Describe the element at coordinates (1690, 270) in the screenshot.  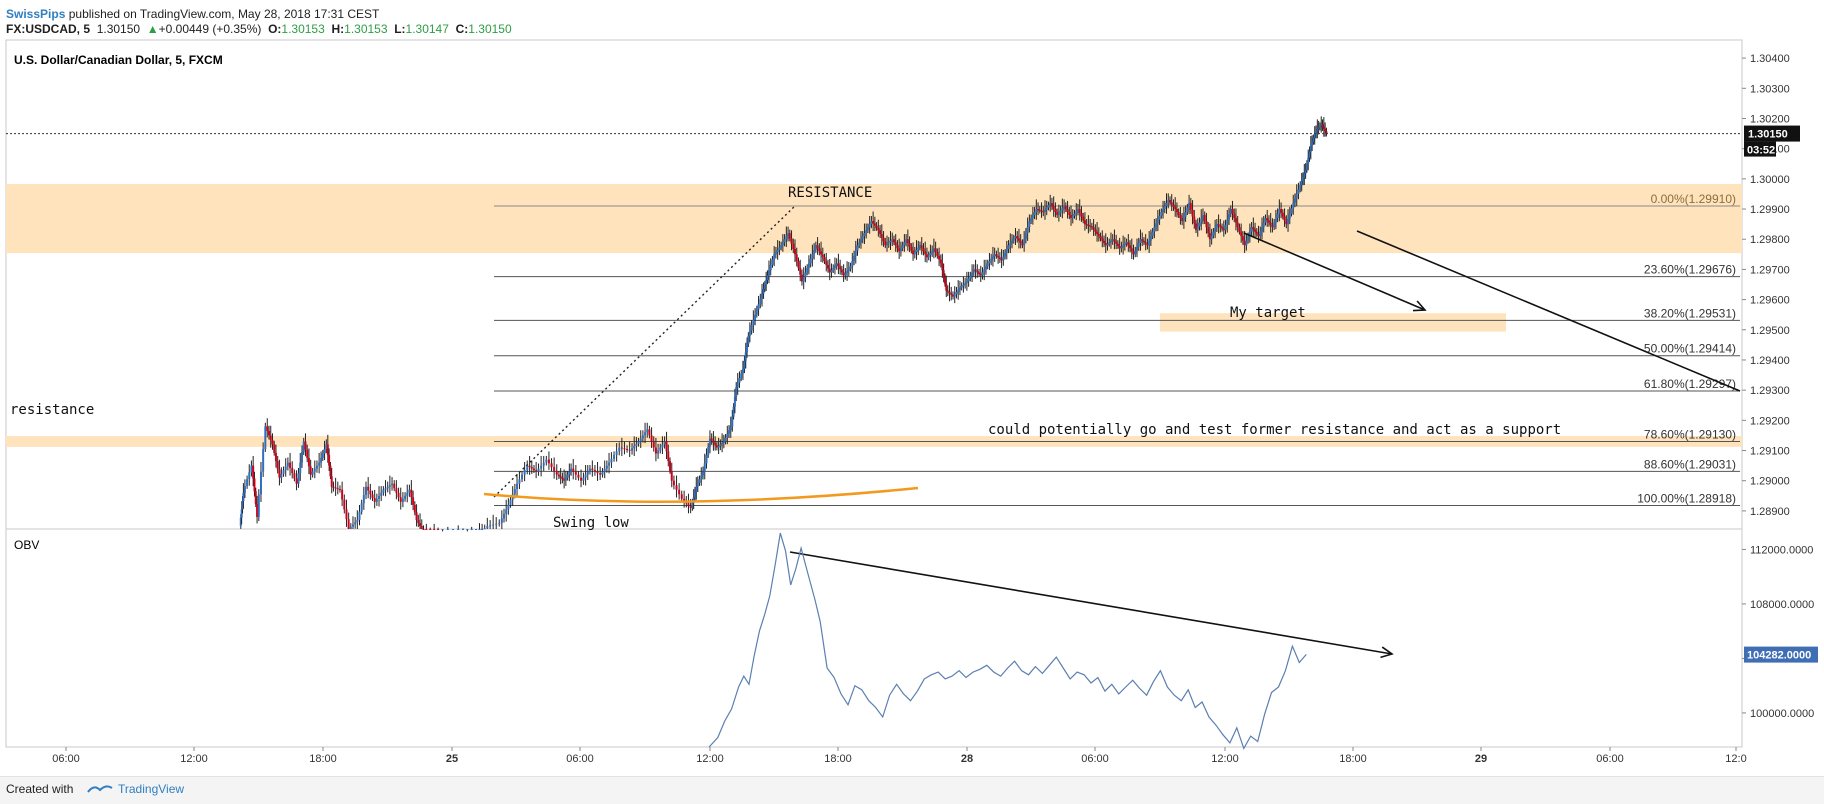
I see `fib-label: 23.60%(1.29676)` at that location.